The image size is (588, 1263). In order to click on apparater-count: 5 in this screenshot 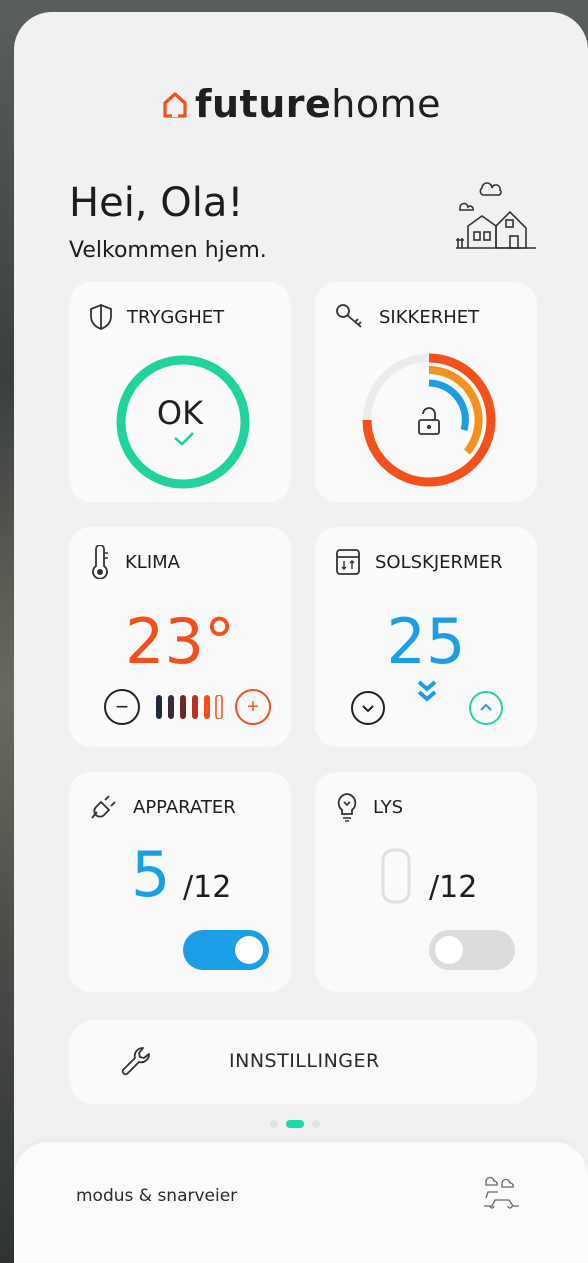, I will do `click(151, 874)`.